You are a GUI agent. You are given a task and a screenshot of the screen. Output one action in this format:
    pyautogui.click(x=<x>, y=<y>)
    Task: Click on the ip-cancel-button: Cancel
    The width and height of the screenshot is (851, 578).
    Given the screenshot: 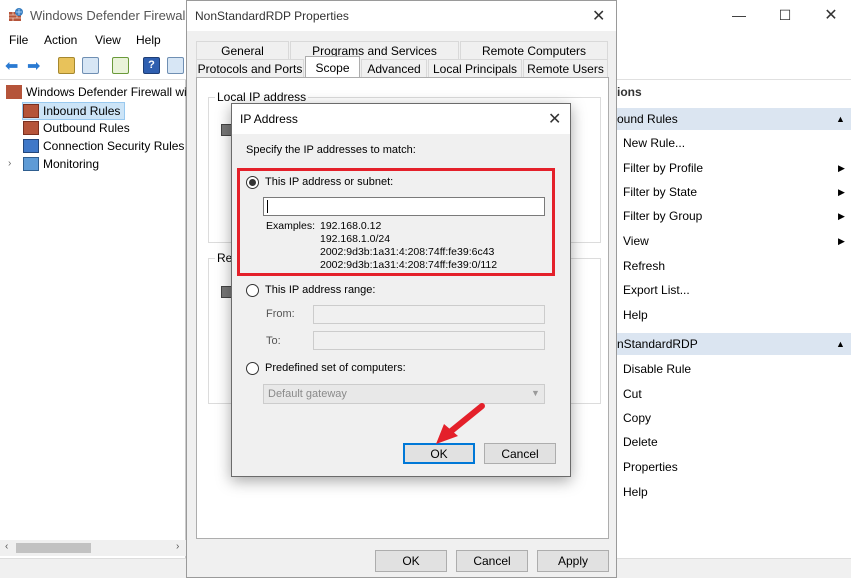 What is the action you would take?
    pyautogui.click(x=520, y=453)
    